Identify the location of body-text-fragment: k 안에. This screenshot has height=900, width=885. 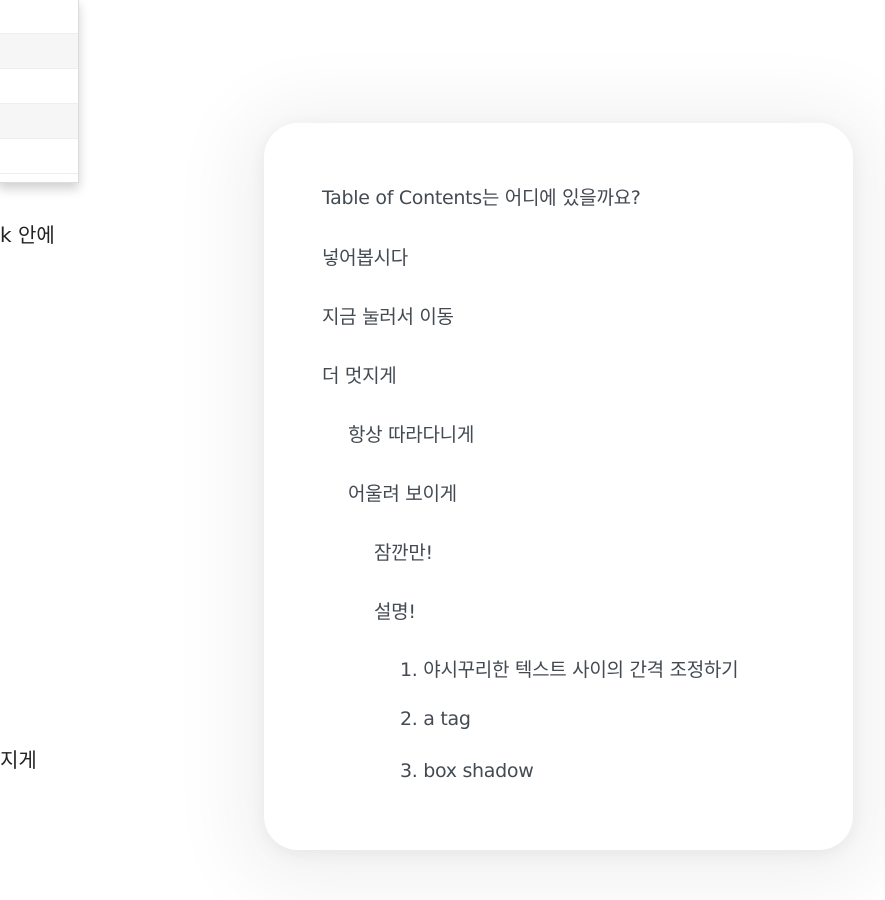
(27, 235).